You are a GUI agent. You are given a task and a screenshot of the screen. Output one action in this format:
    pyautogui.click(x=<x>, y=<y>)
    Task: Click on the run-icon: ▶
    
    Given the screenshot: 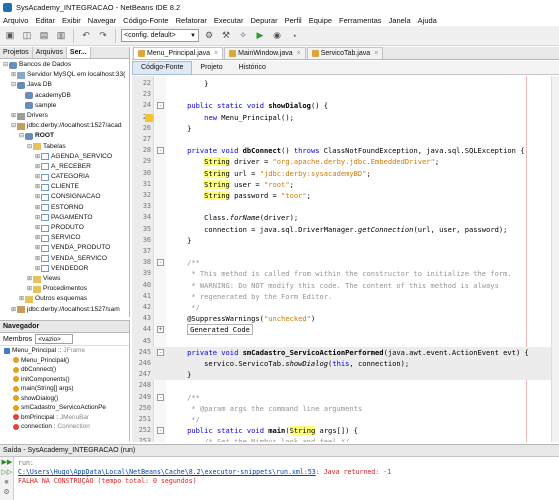 What is the action you would take?
    pyautogui.click(x=260, y=36)
    